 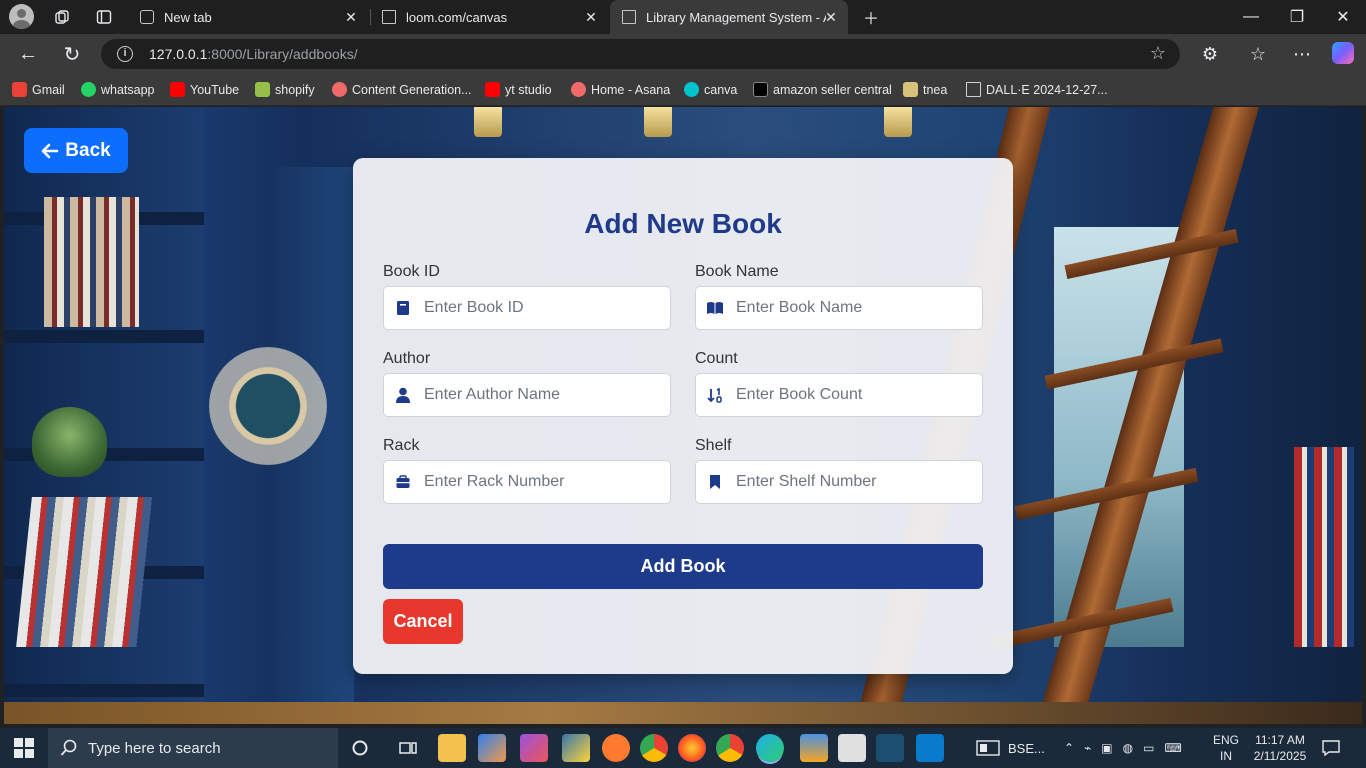 What do you see at coordinates (253, 54) in the screenshot?
I see `url-text: 127.0.0.1:8000/Library/addbooks/` at bounding box center [253, 54].